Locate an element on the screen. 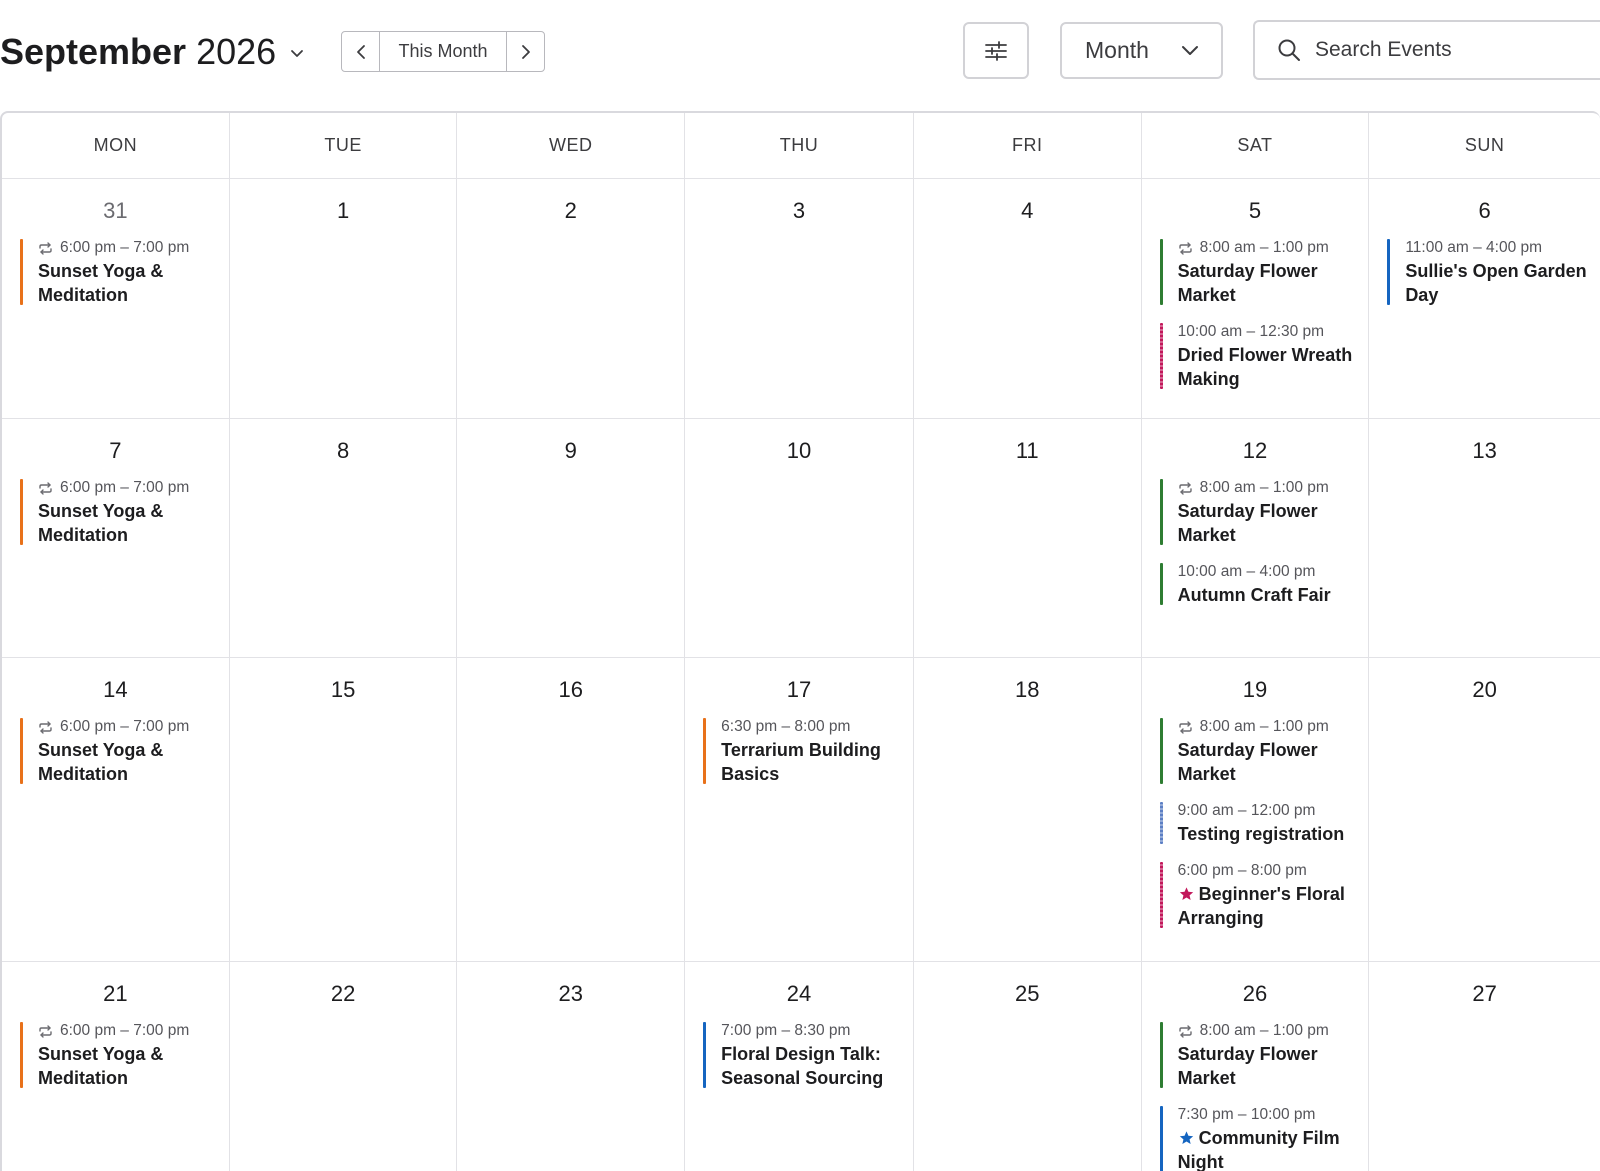  page-title: September 2026 is located at coordinates (138, 52).